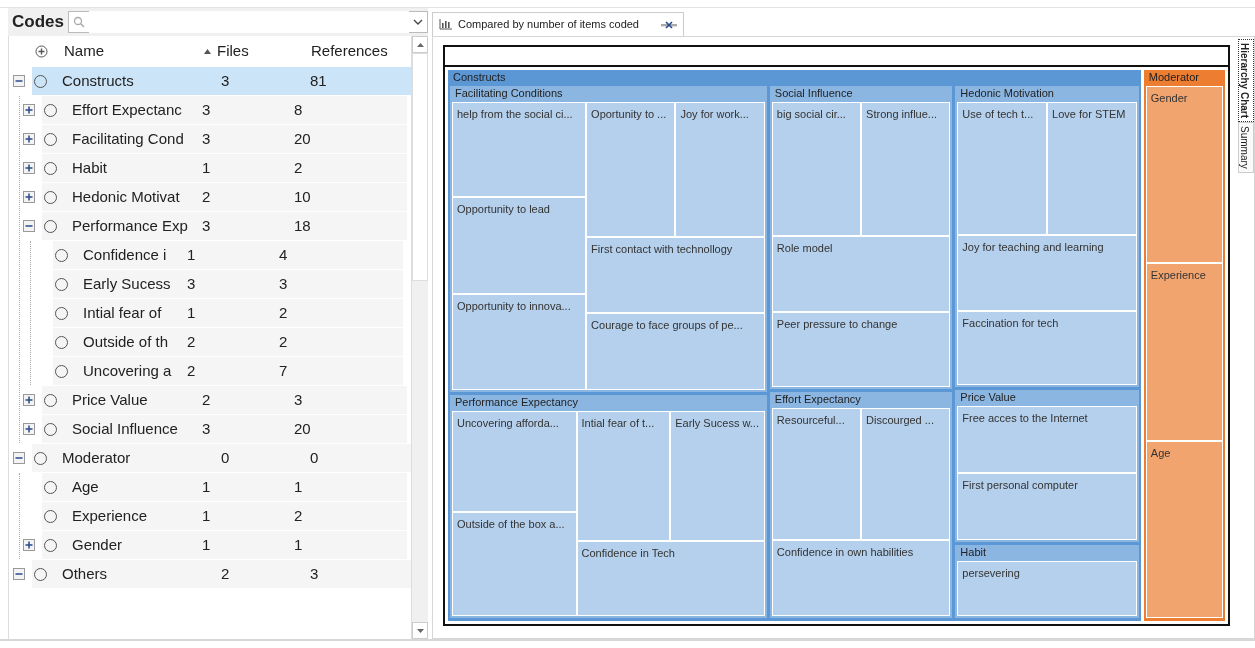 The image size is (1255, 648). Describe the element at coordinates (817, 399) in the screenshot. I see `group-label: Effort Expectancy` at that location.